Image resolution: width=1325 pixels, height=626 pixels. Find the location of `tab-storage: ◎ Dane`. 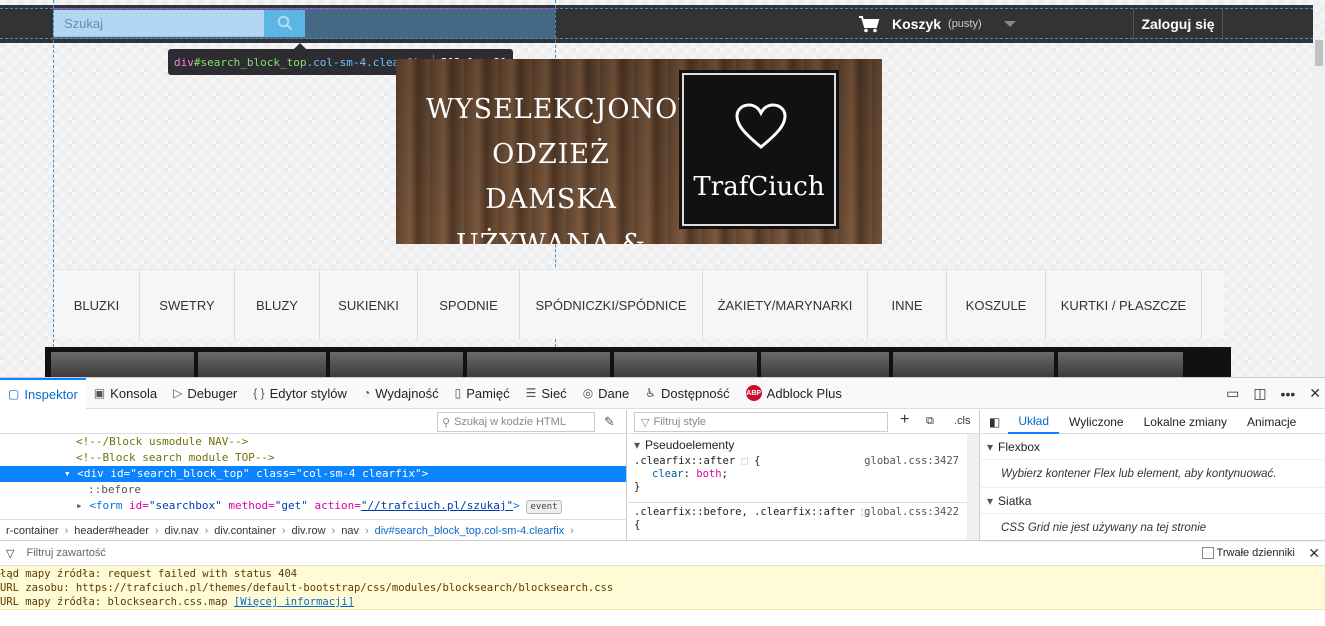

tab-storage: ◎ Dane is located at coordinates (606, 393).